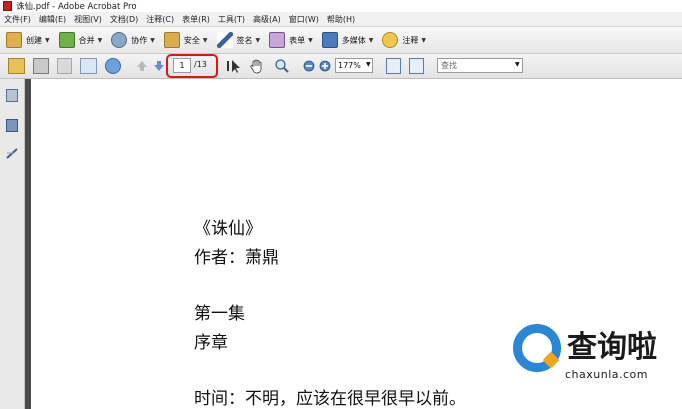  Describe the element at coordinates (12, 95) in the screenshot. I see `pages-panel-icon` at that location.